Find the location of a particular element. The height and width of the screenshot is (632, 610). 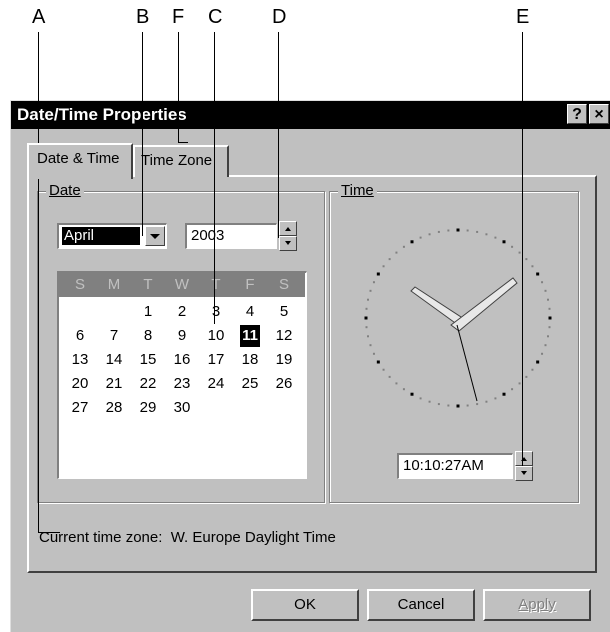

cancel-button: Cancel is located at coordinates (421, 605).